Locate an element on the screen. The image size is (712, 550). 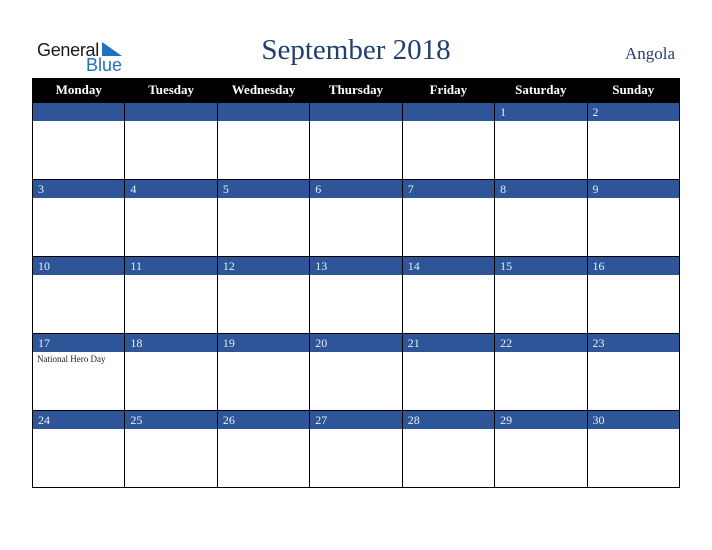
weekday-header: Sunday is located at coordinates (633, 90).